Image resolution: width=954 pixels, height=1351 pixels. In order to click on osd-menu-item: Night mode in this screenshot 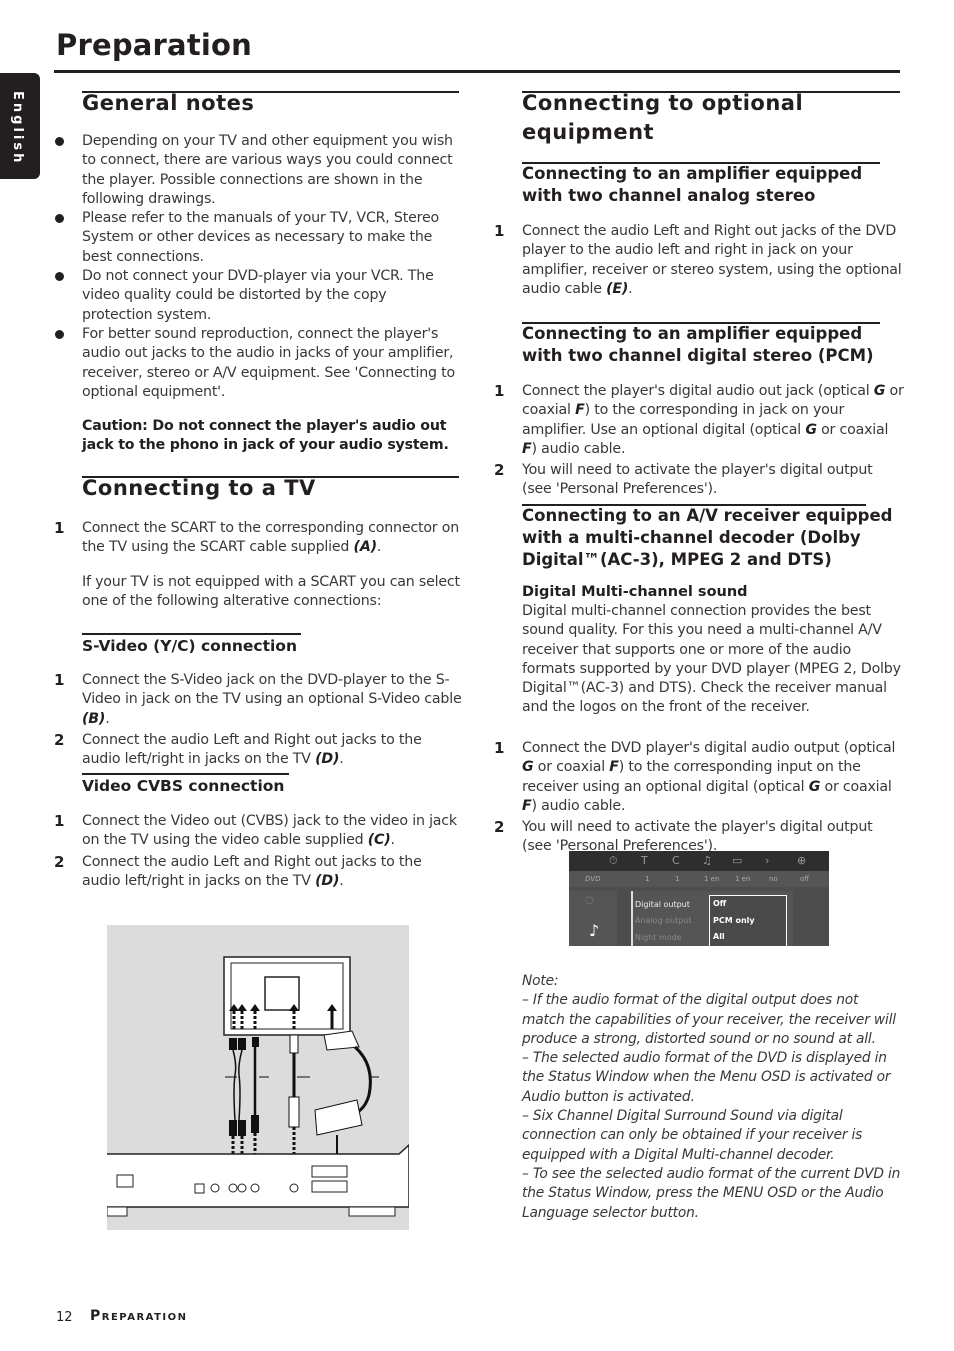, I will do `click(658, 937)`.